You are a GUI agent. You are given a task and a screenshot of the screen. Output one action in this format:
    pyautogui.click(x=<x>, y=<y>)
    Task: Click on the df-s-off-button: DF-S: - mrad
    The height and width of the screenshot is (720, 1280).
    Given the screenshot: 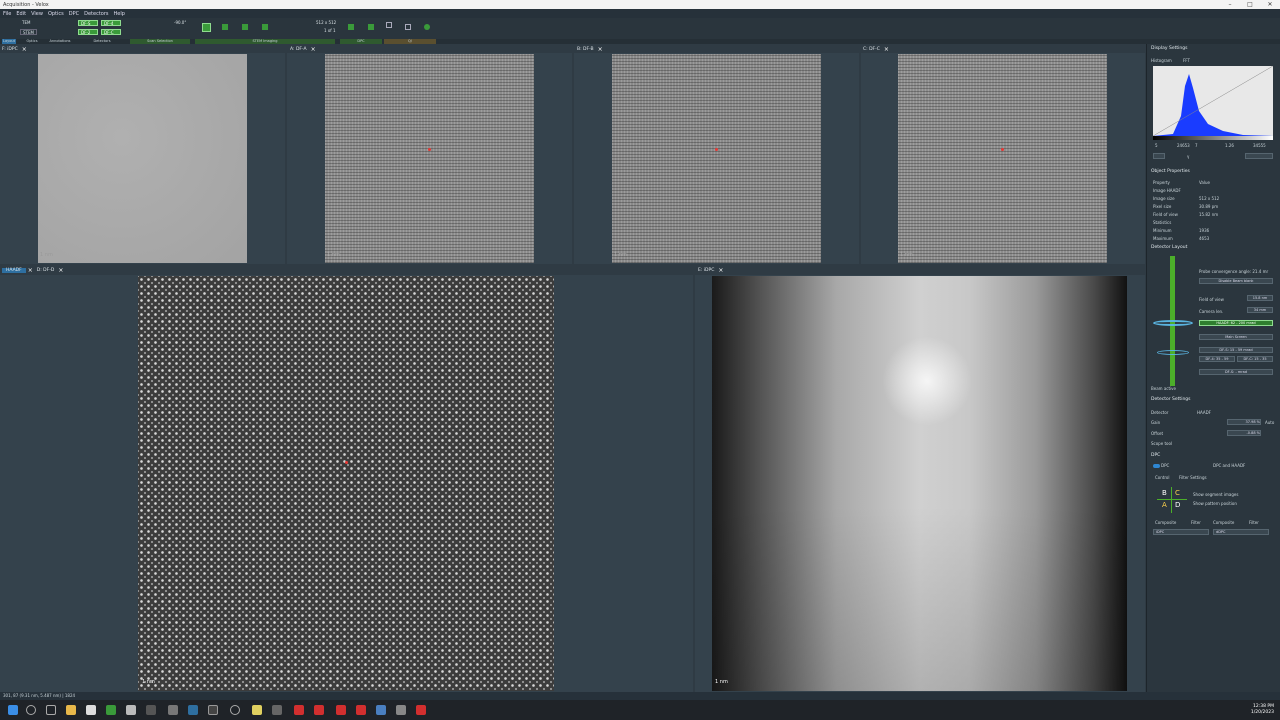 What is the action you would take?
    pyautogui.click(x=1236, y=372)
    